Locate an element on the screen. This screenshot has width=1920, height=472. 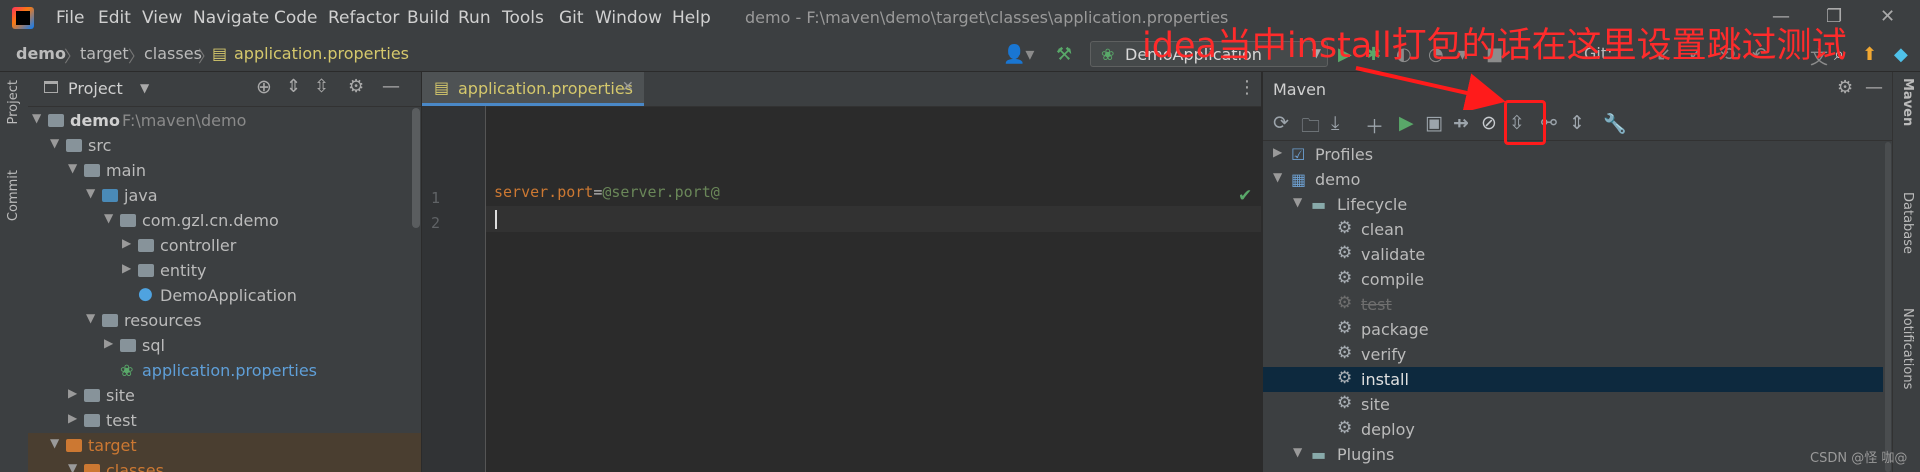
tree-item-controller: ▶ controller is located at coordinates (218, 245).